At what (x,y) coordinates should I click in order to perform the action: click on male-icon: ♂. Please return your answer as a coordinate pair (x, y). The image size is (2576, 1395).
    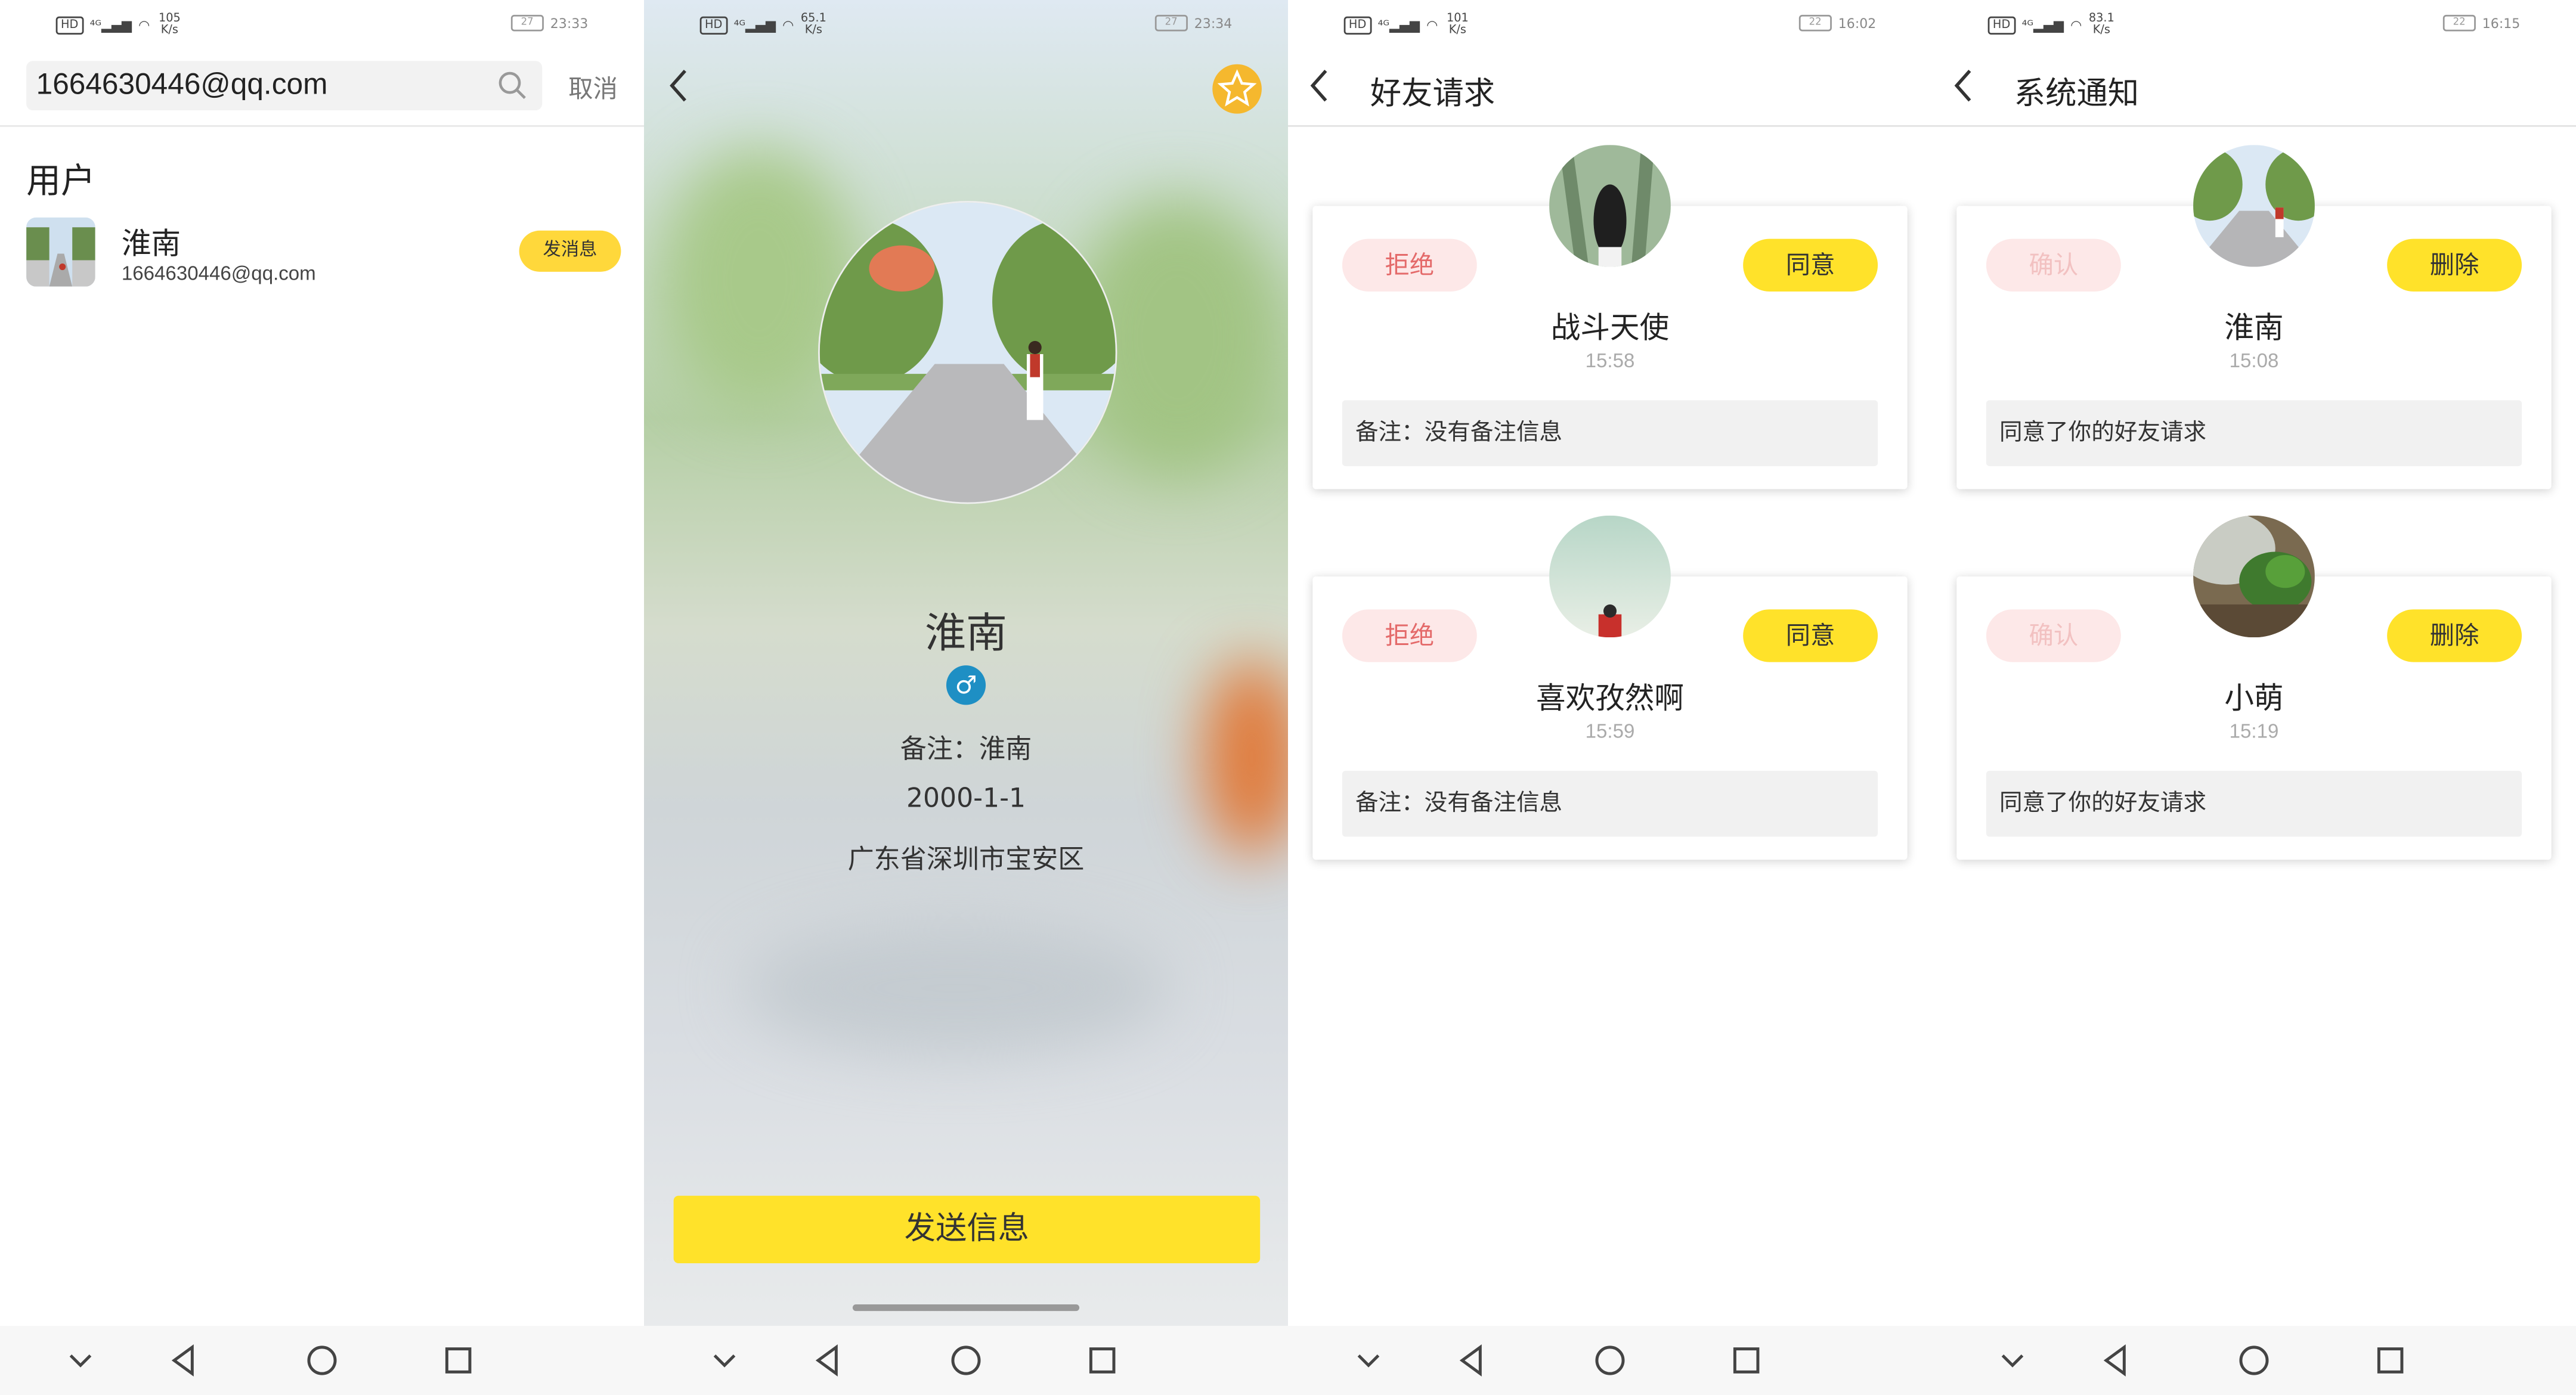
    Looking at the image, I should click on (966, 685).